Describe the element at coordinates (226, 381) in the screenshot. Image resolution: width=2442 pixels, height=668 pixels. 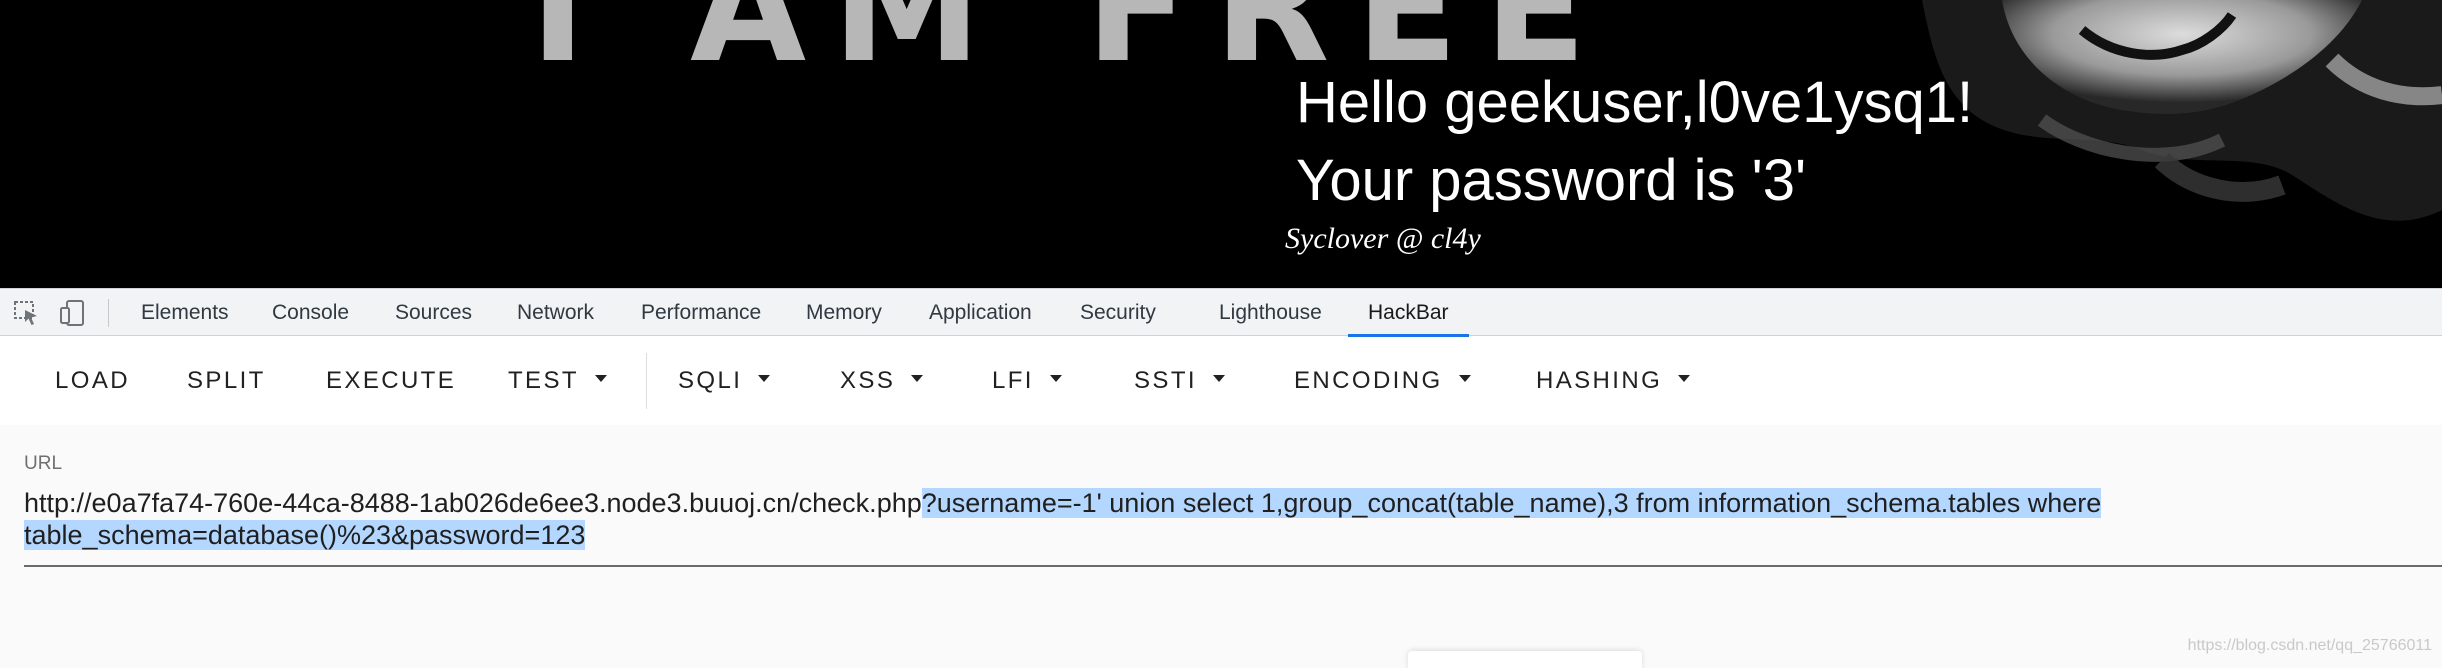
I see `split-button: SPLIT` at that location.